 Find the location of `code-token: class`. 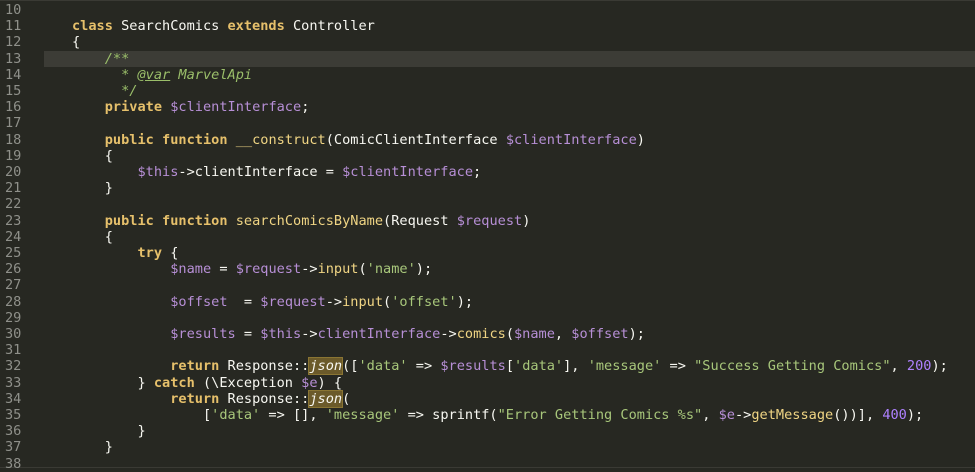

code-token: class is located at coordinates (92, 26).